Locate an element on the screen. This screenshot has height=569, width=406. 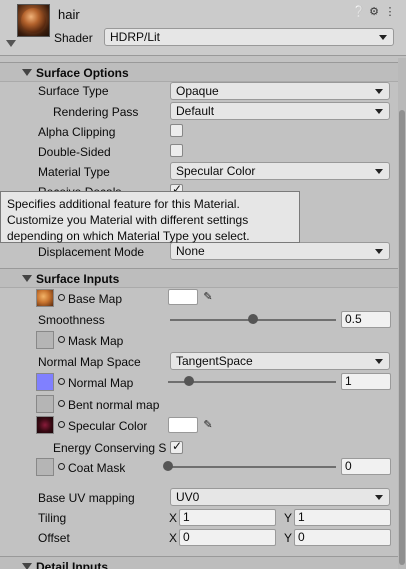
section-detail-inputs: Detail Inputs is located at coordinates (199, 562).